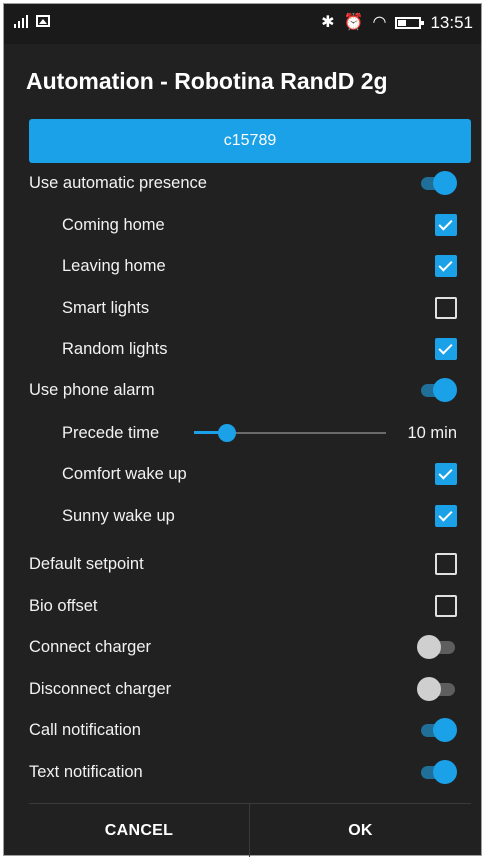 The height and width of the screenshot is (857, 485). I want to click on default-setpoint-checkbox, so click(446, 564).